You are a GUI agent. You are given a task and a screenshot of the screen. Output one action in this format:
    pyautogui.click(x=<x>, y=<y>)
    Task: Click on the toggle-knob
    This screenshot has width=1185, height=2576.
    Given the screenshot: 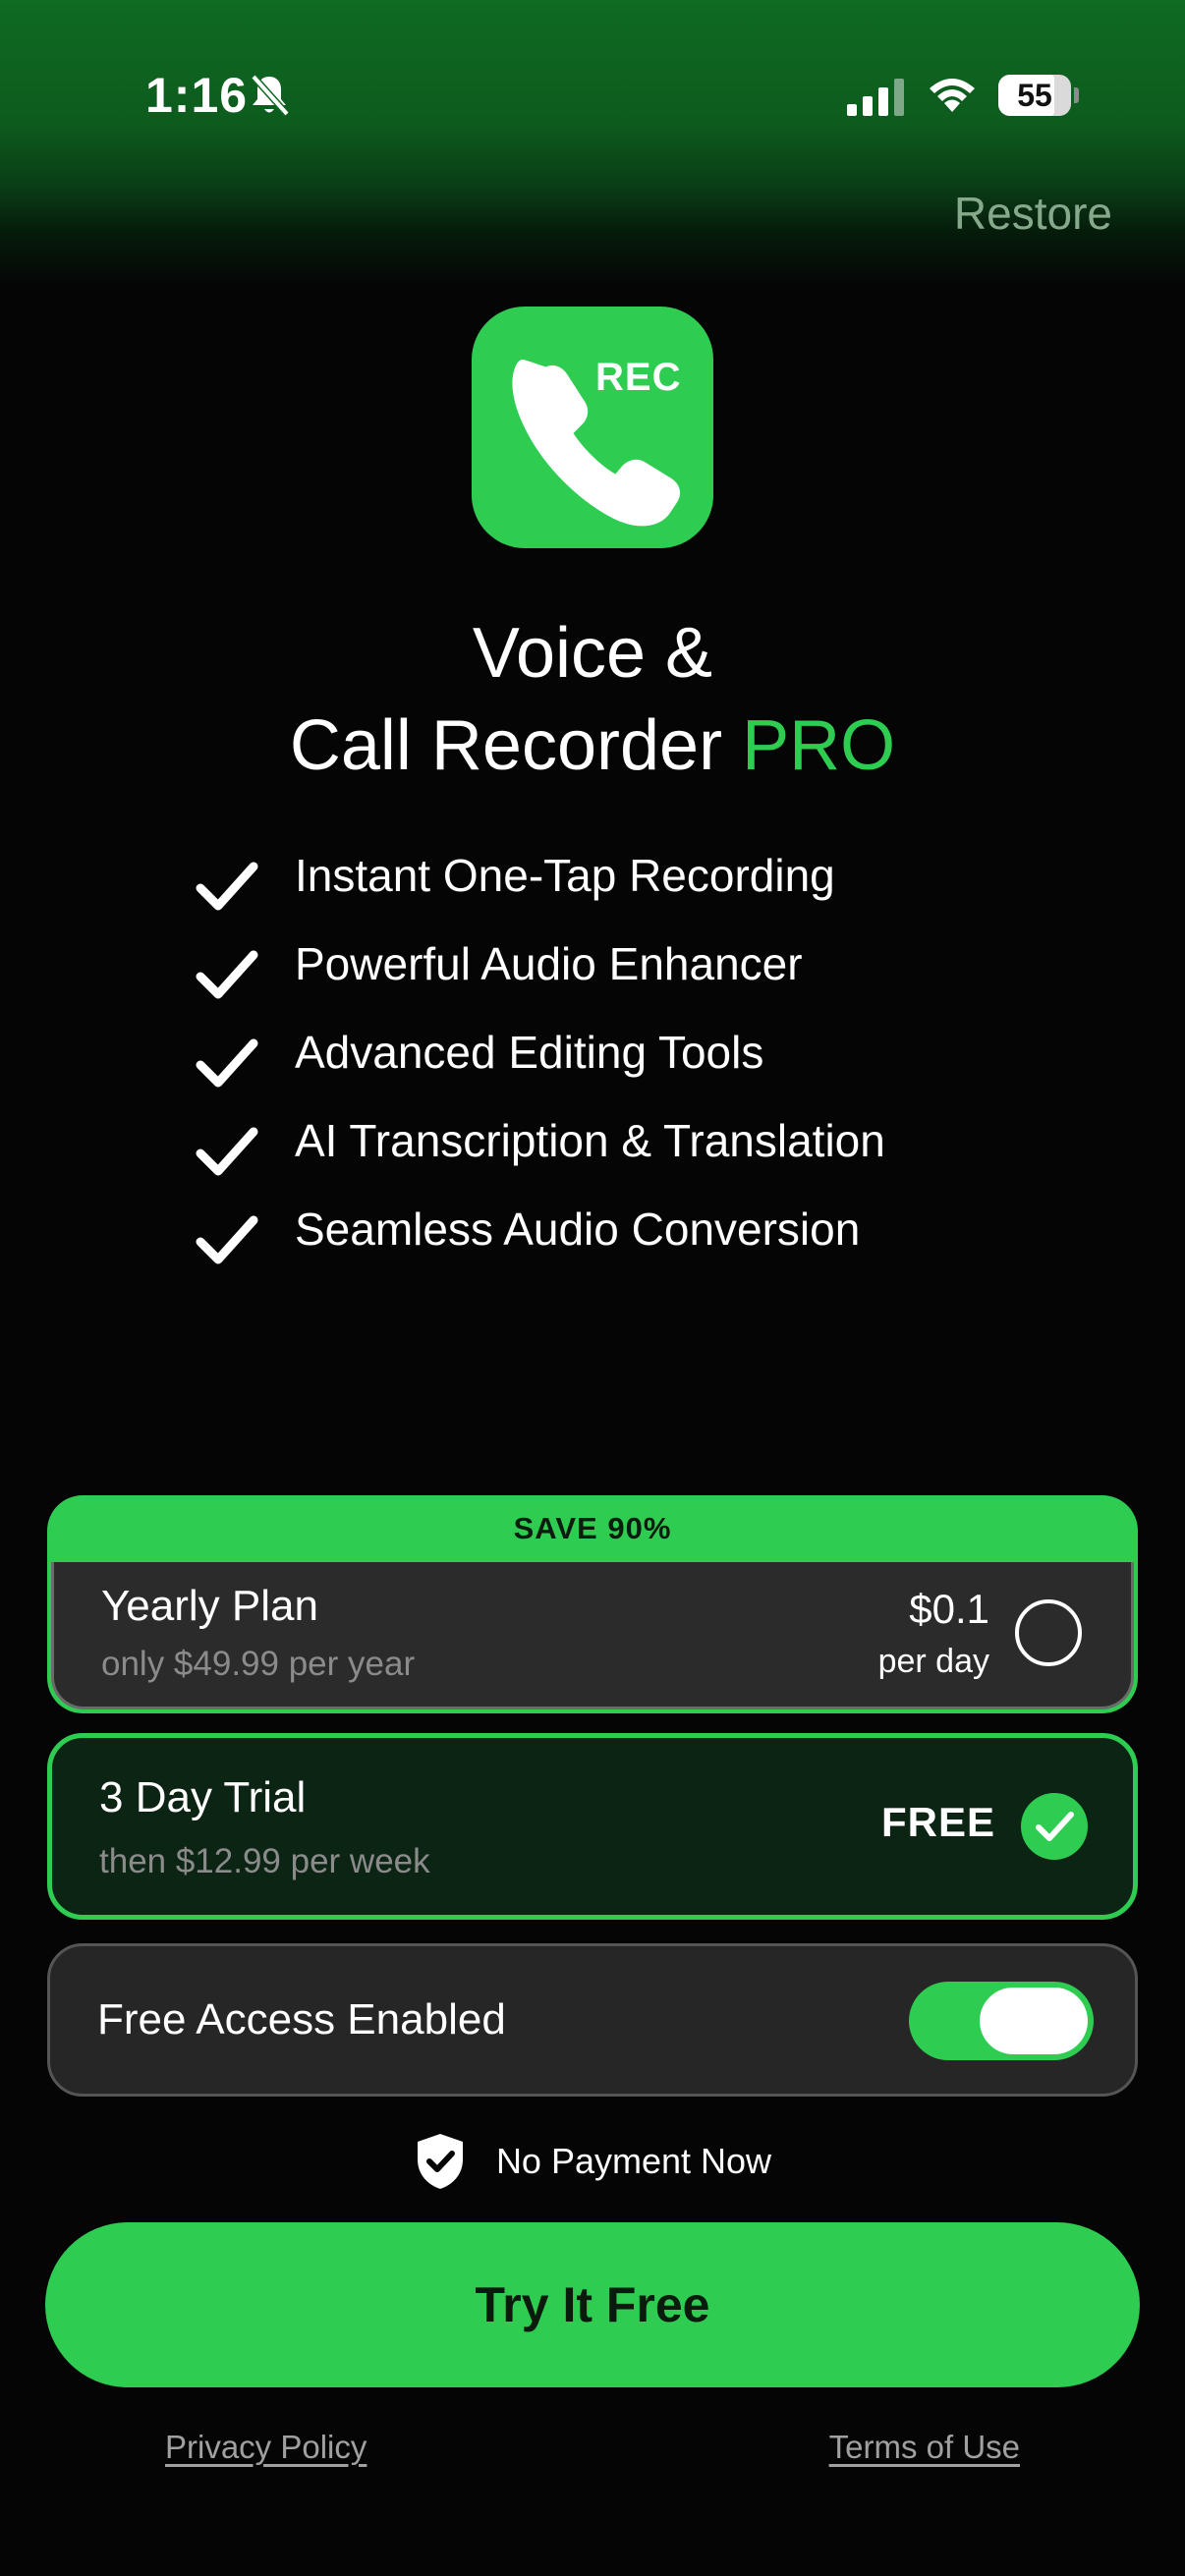 What is the action you would take?
    pyautogui.click(x=1034, y=2021)
    